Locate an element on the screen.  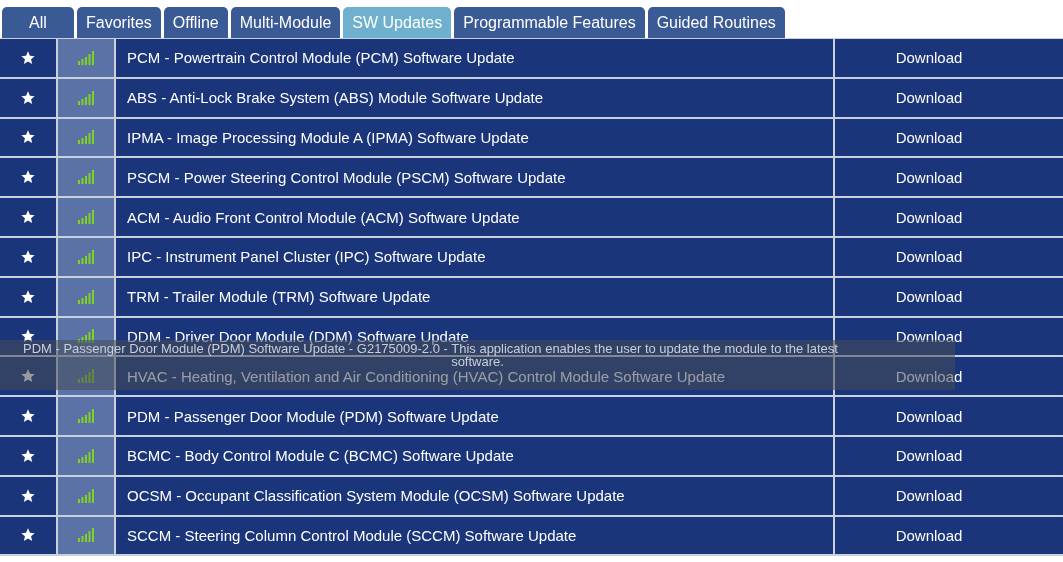
module-name: PSCM - Power Steering Control Module (PSCM) Software Update is located at coordinates (346, 177).